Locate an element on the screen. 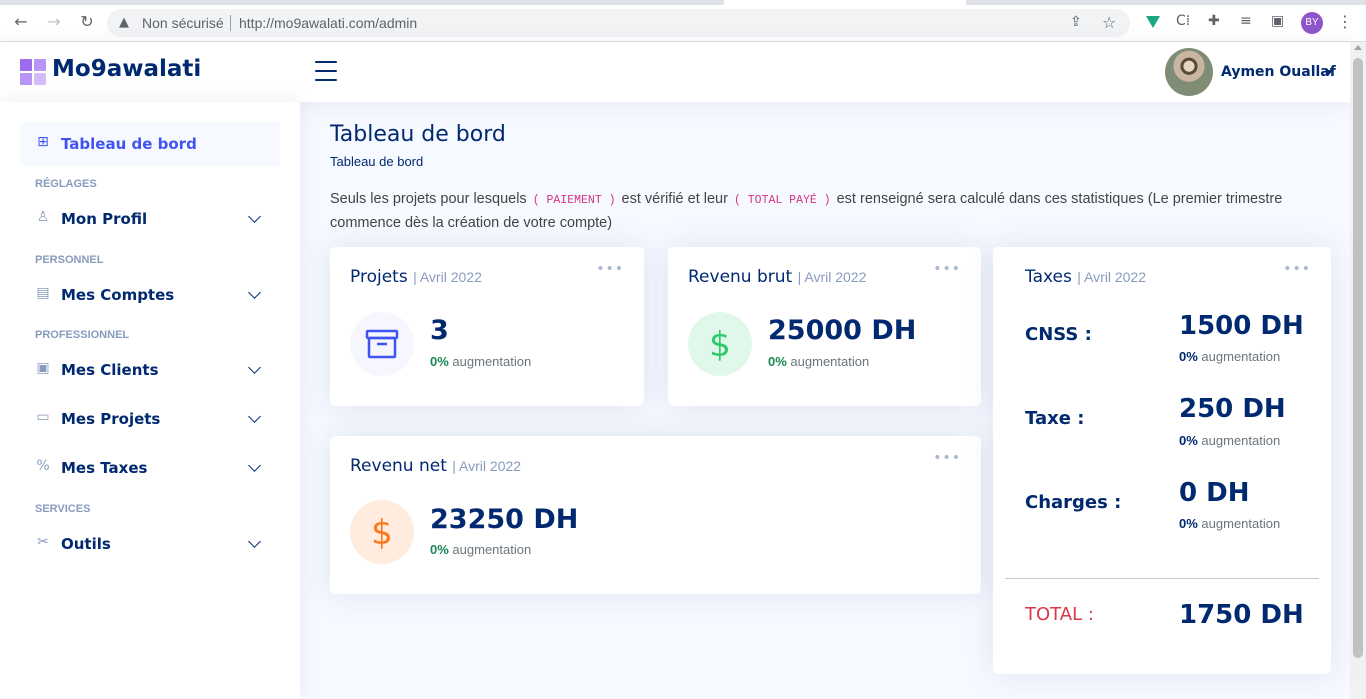 Image resolution: width=1366 pixels, height=699 pixels. breadcrumb: Tableau de bord is located at coordinates (376, 161).